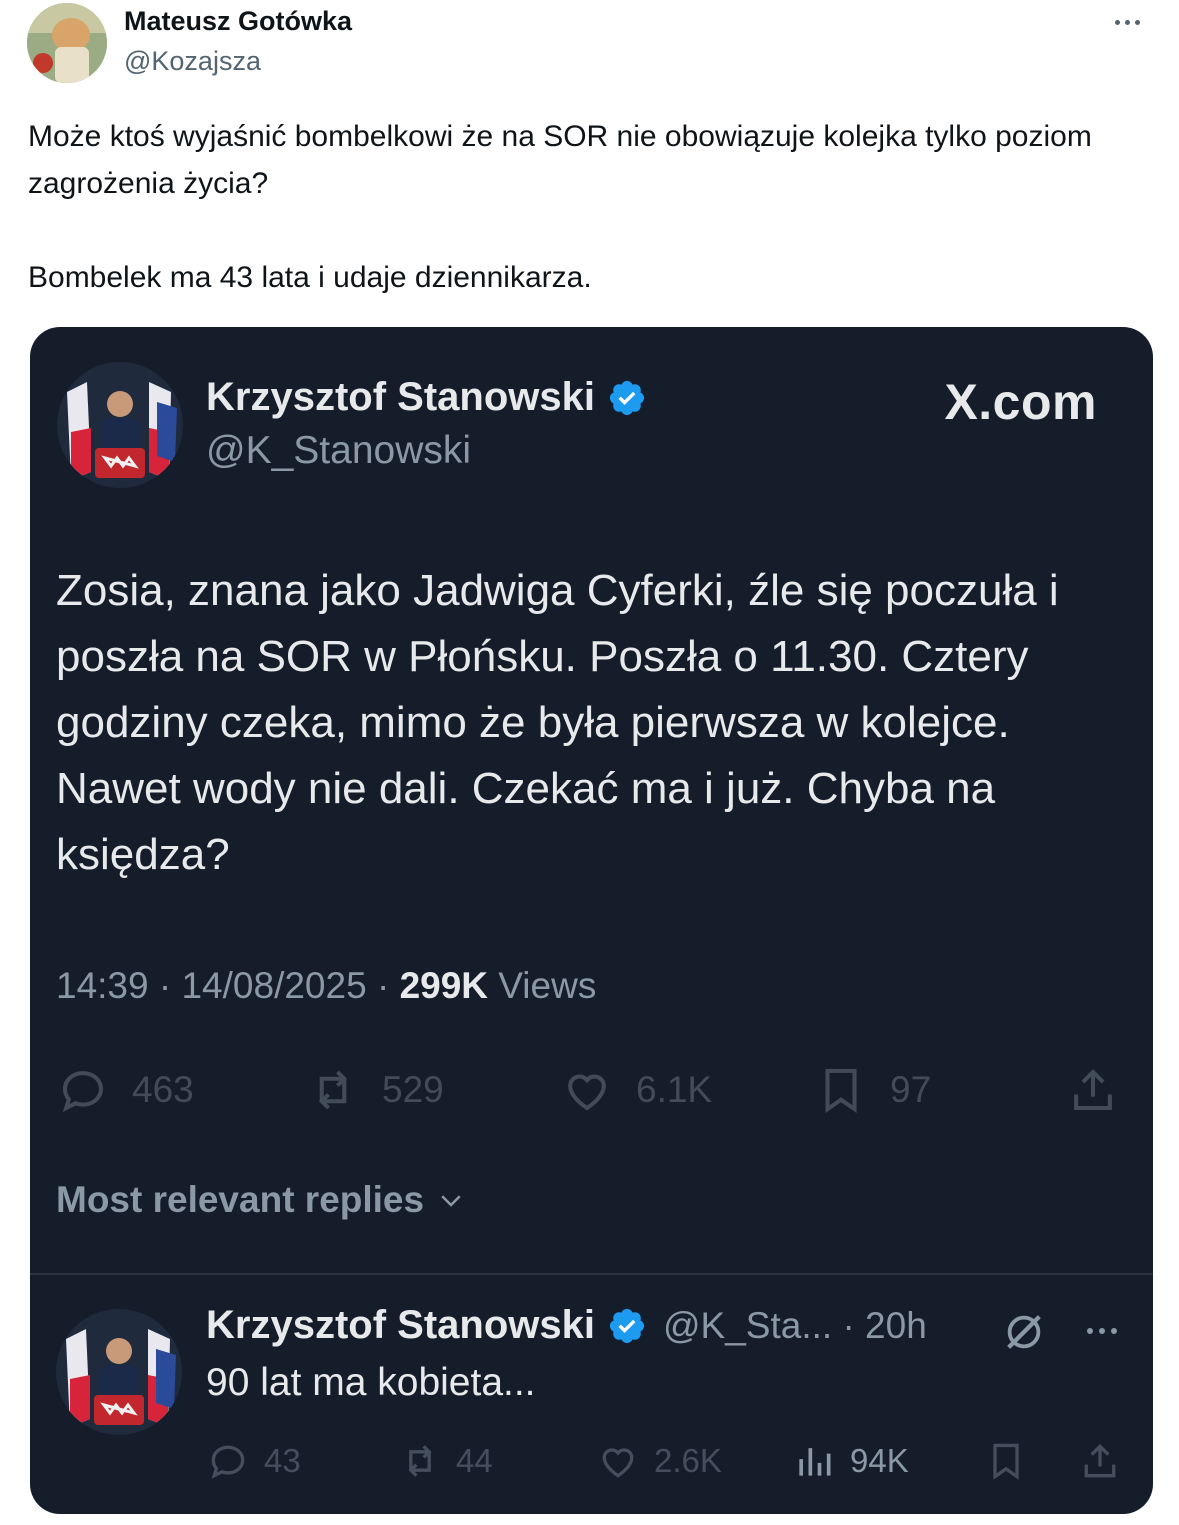  Describe the element at coordinates (413, 1089) in the screenshot. I see `repost-count: 529` at that location.